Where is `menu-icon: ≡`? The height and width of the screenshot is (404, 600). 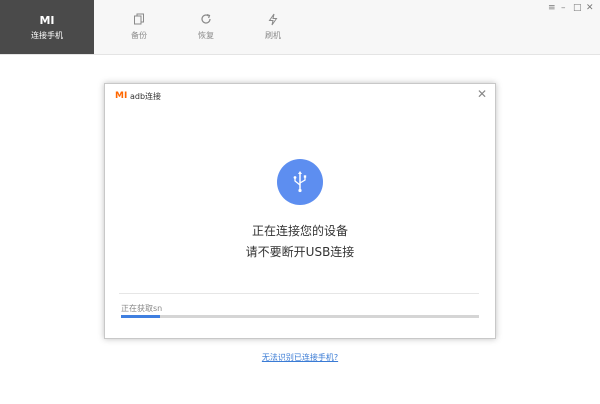
menu-icon: ≡ is located at coordinates (552, 8).